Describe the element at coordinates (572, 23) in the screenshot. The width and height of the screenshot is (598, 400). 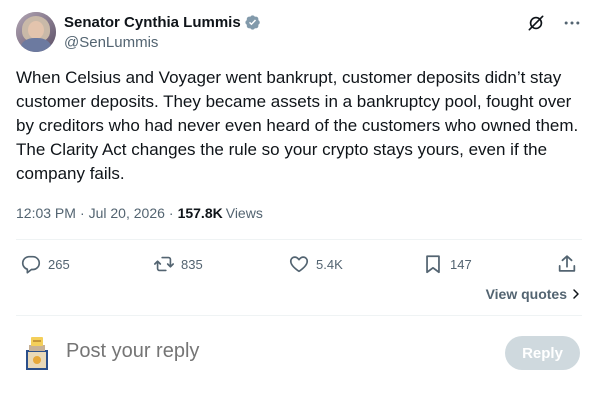
I see `more-options-icon` at that location.